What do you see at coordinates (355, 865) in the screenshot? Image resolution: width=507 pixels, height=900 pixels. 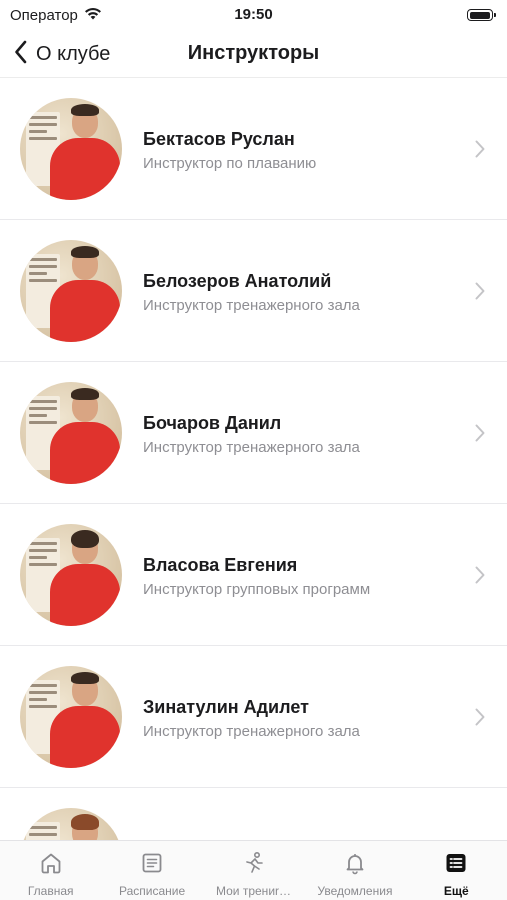 I see `bell-icon` at bounding box center [355, 865].